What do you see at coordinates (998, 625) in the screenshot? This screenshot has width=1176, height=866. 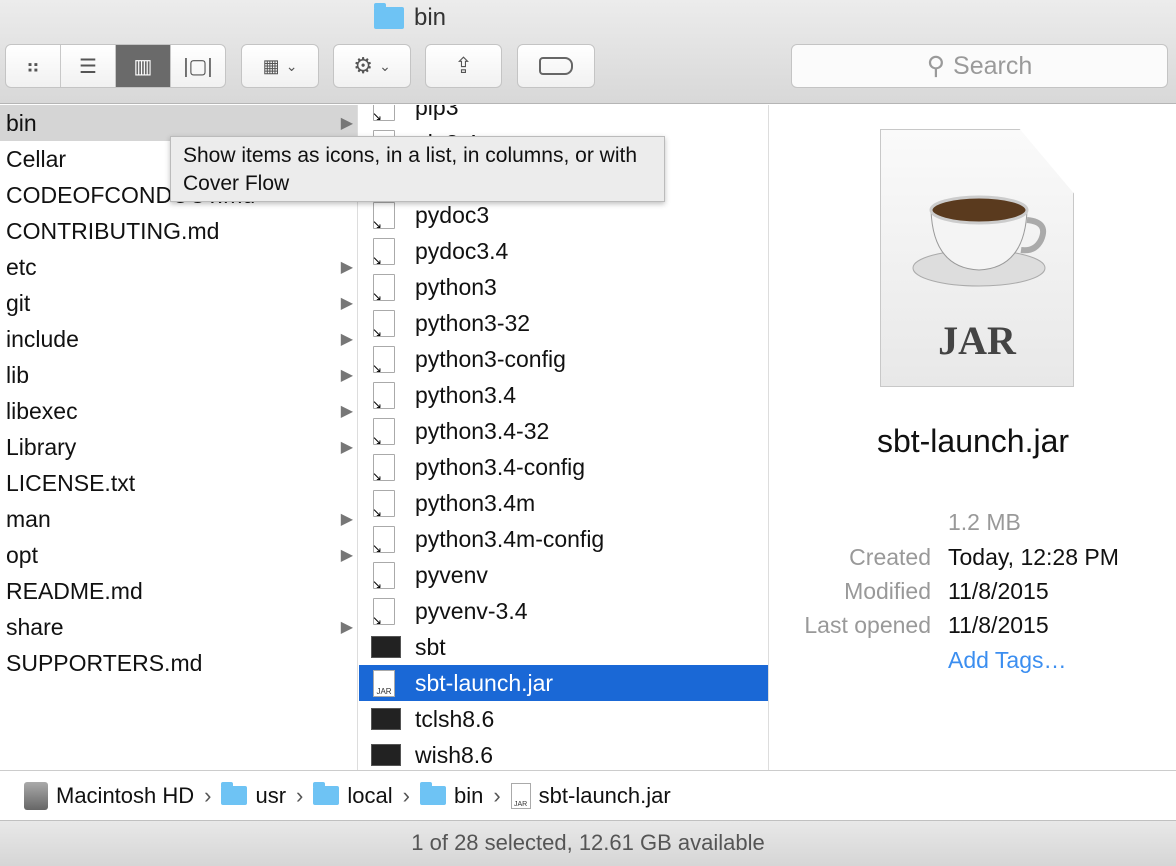 I see `last-opened-value: 11/8/2015` at bounding box center [998, 625].